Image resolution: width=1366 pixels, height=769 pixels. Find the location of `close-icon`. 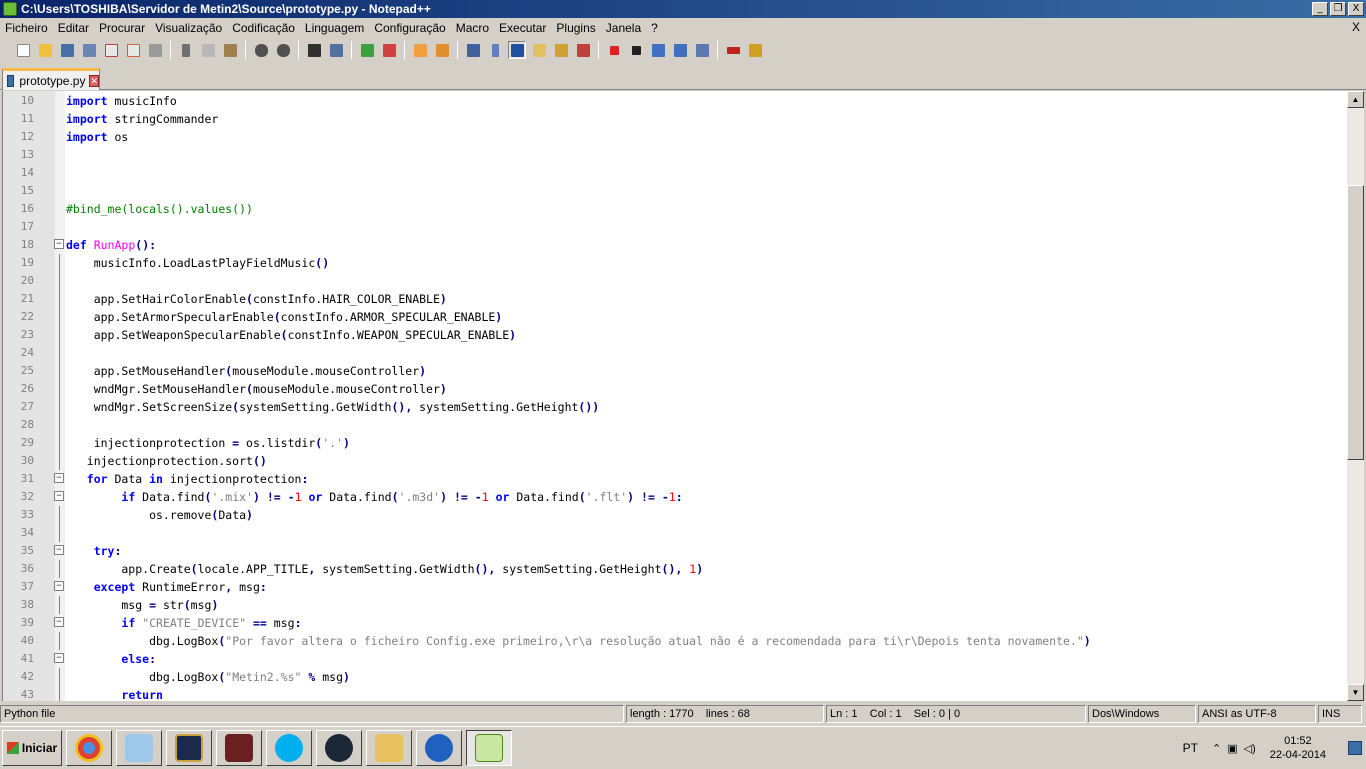

close-icon is located at coordinates (111, 50).